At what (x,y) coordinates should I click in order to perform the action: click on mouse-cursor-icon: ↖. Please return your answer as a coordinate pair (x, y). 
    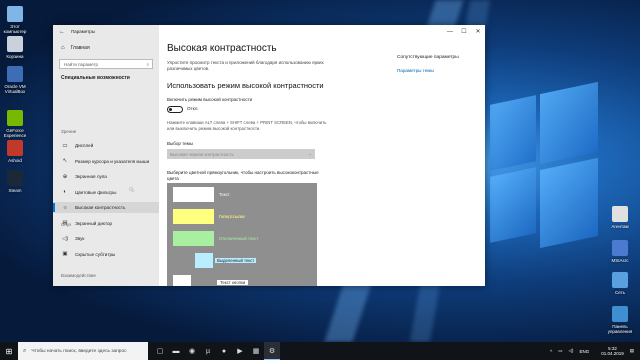
    Looking at the image, I should click on (132, 190).